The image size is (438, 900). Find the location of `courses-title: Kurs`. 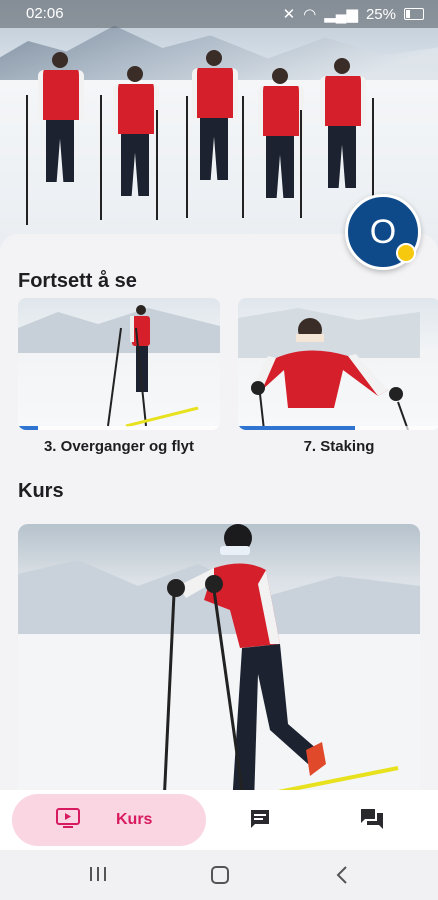

courses-title: Kurs is located at coordinates (41, 491).